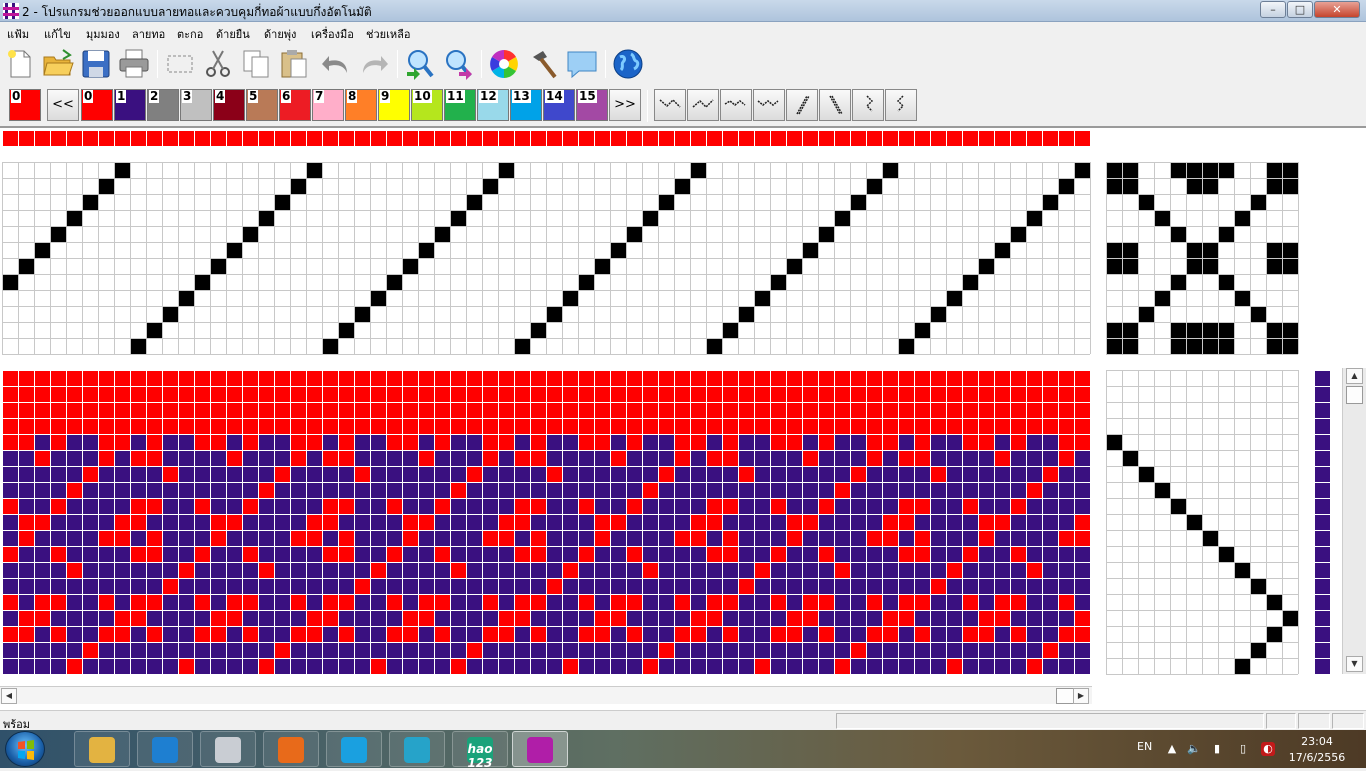 This screenshot has height=771, width=1366. What do you see at coordinates (1217, 749) in the screenshot?
I see `network-icon: ▮` at bounding box center [1217, 749].